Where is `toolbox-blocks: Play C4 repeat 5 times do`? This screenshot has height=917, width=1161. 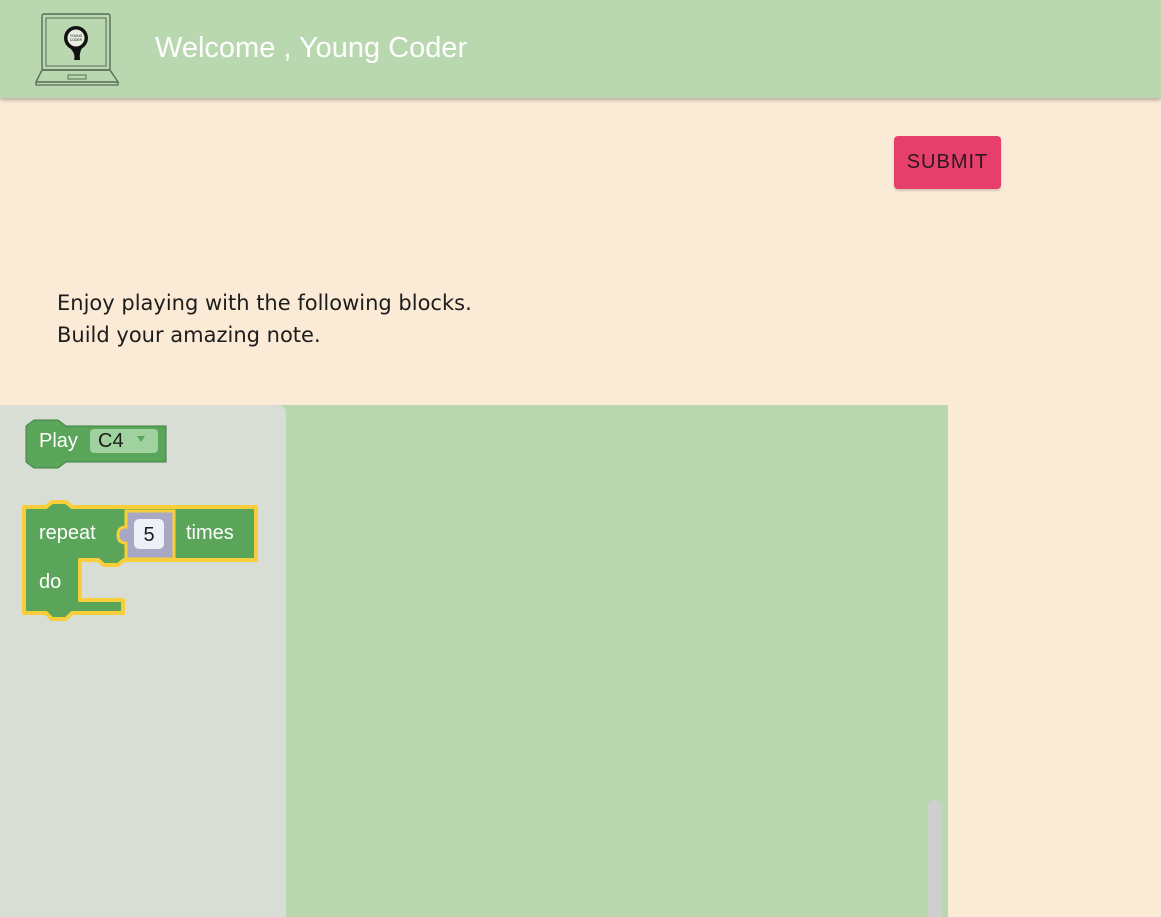 toolbox-blocks: Play C4 repeat 5 times do is located at coordinates (140, 520).